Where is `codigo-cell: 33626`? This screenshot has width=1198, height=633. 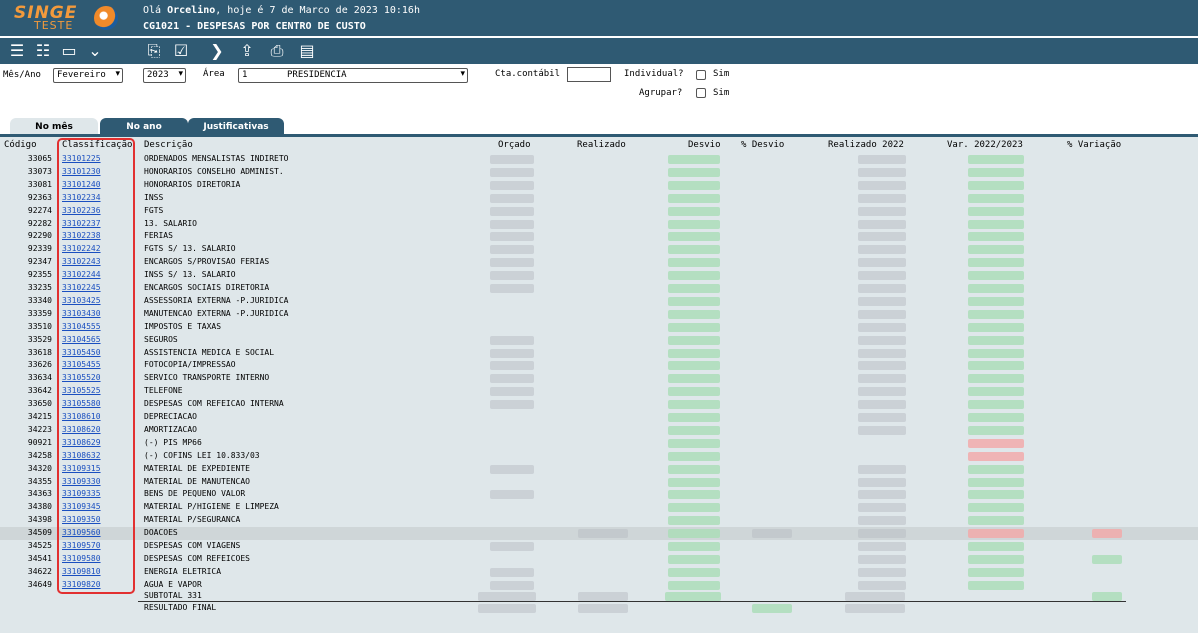 codigo-cell: 33626 is located at coordinates (39, 365).